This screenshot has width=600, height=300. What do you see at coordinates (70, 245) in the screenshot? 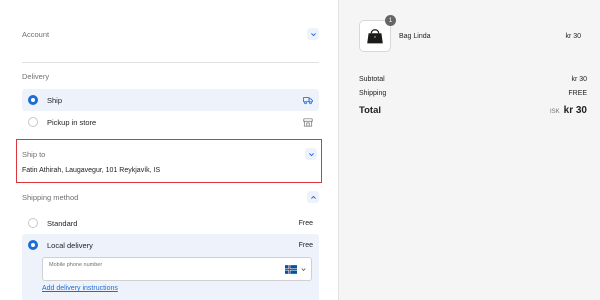
I see `shipping-option-label: Local delivery` at bounding box center [70, 245].